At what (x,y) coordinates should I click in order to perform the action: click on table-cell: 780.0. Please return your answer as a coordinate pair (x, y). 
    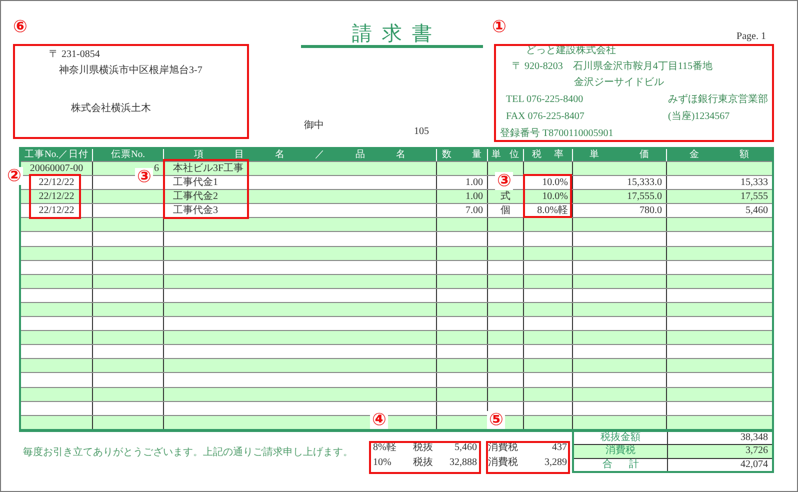
    Looking at the image, I should click on (651, 210).